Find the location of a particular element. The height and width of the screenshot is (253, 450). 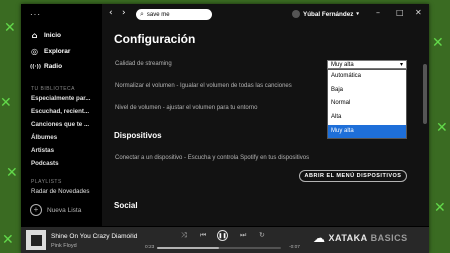

social-section-title: Social is located at coordinates (126, 205).